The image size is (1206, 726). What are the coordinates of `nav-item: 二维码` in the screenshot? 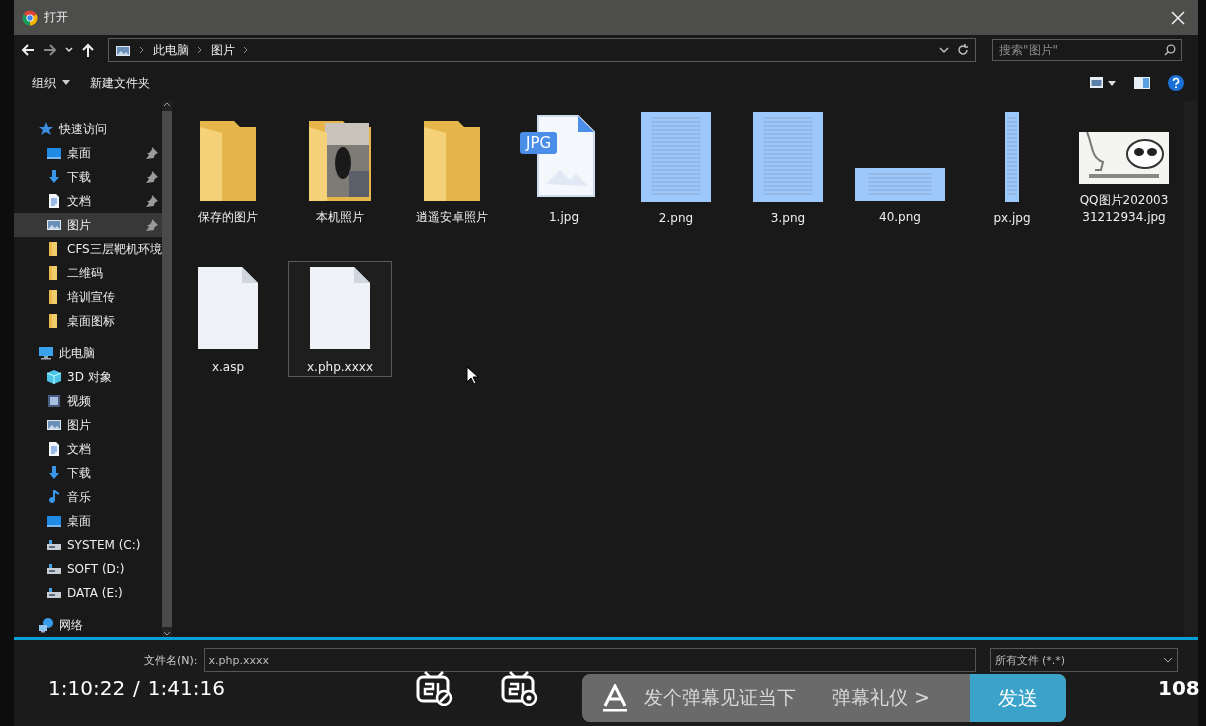 It's located at (88, 273).